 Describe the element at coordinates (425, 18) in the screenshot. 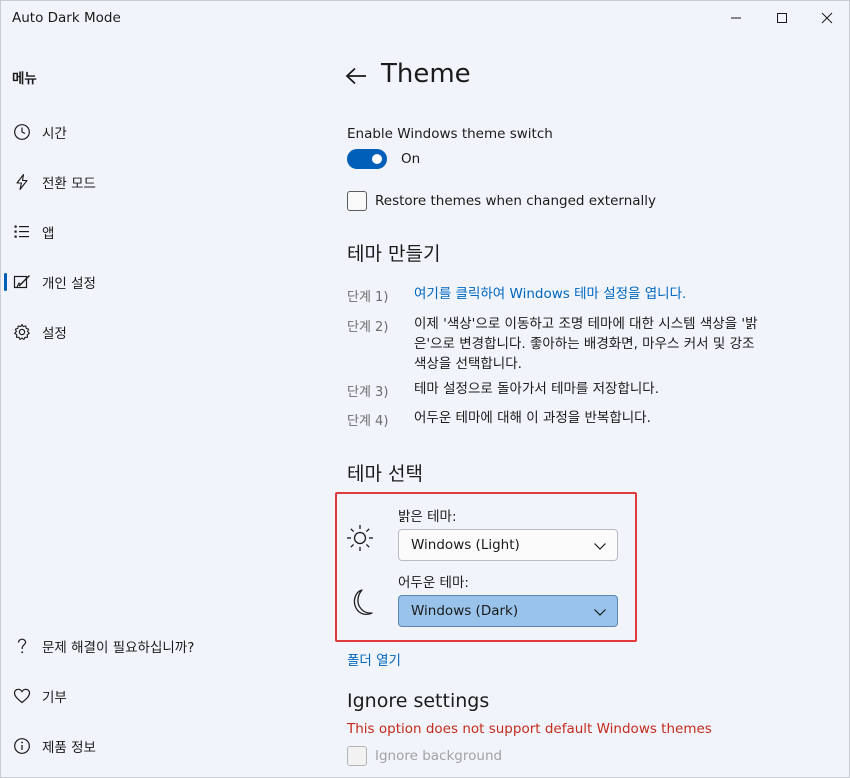

I see `title-bar: Auto Dark Mode` at that location.